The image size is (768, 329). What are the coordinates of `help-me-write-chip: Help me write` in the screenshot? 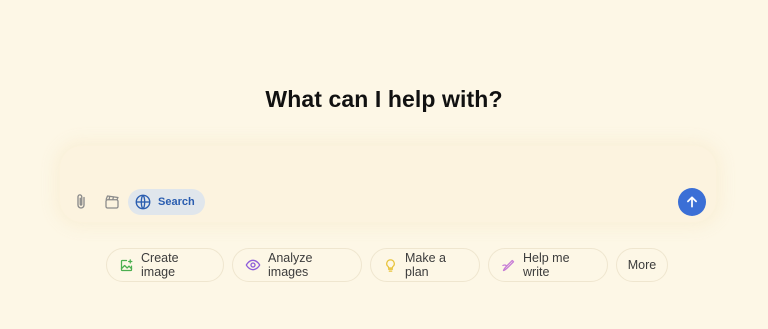 It's located at (548, 265).